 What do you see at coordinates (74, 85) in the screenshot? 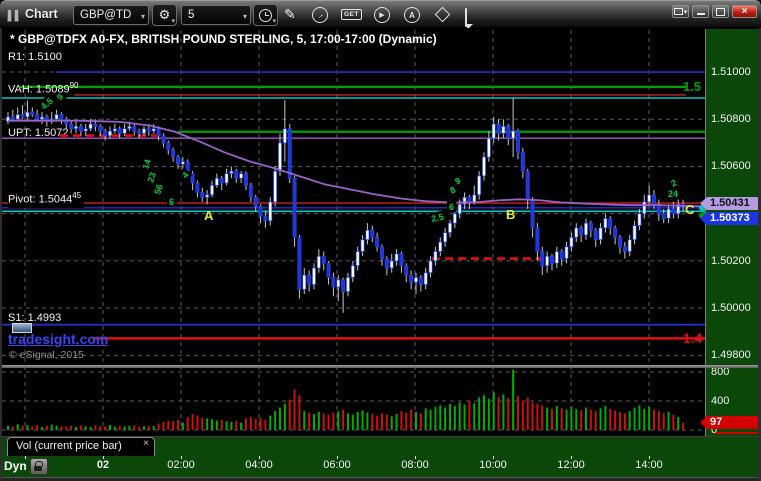
I see `vah-superscript: 90` at bounding box center [74, 85].